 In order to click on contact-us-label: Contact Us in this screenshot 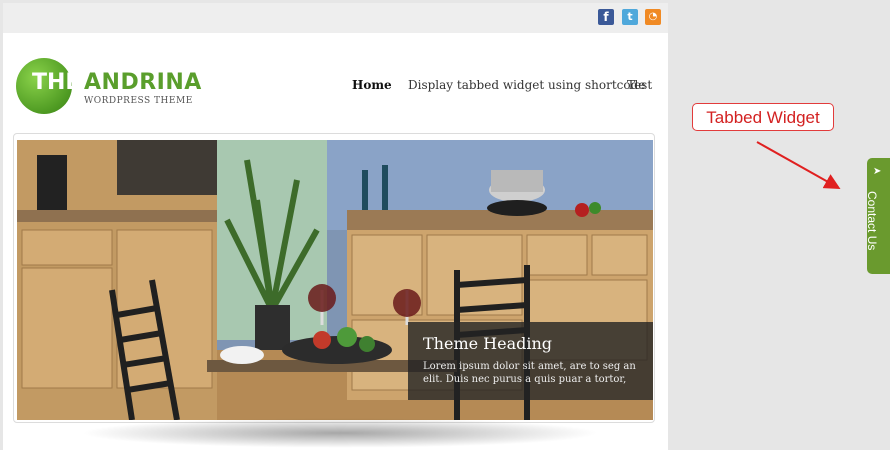, I will do `click(872, 221)`.